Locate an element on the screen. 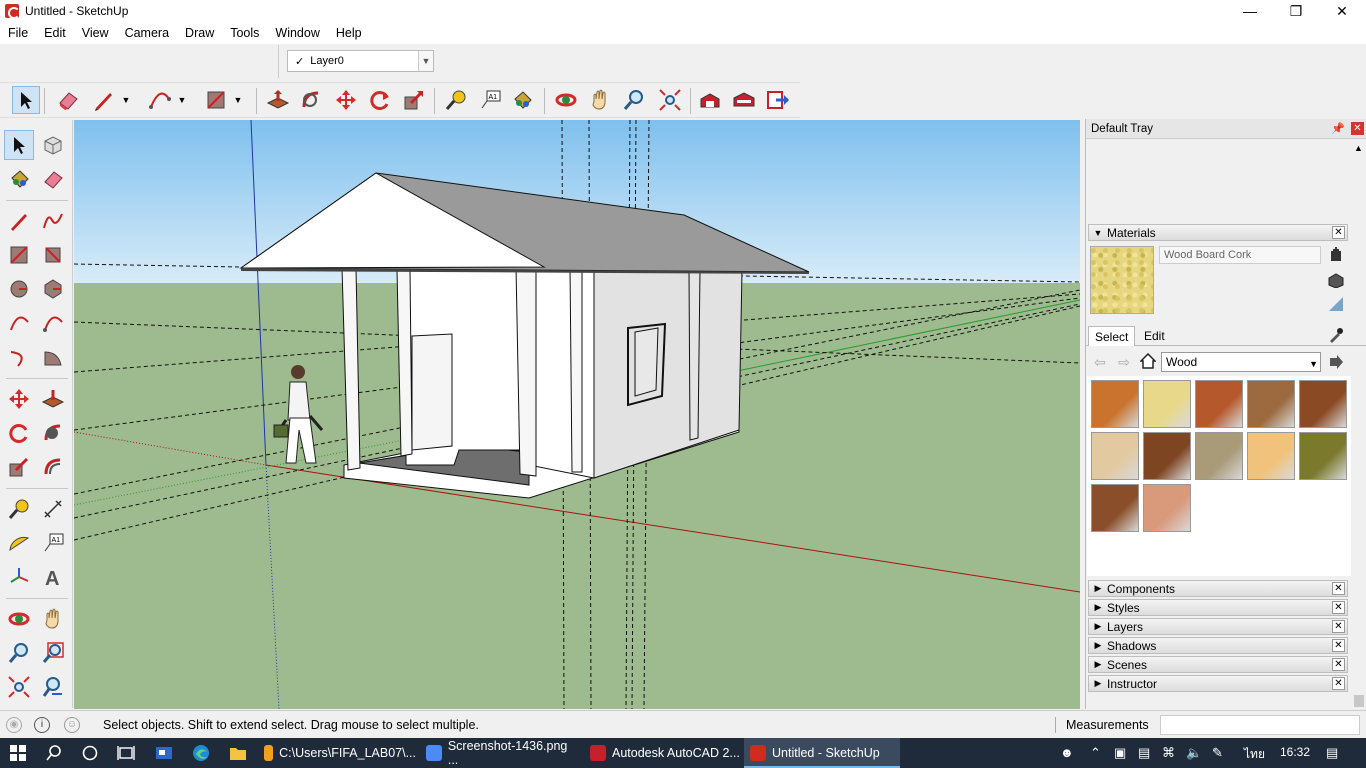 This screenshot has height=768, width=1366. move-tool-button is located at coordinates (346, 100).